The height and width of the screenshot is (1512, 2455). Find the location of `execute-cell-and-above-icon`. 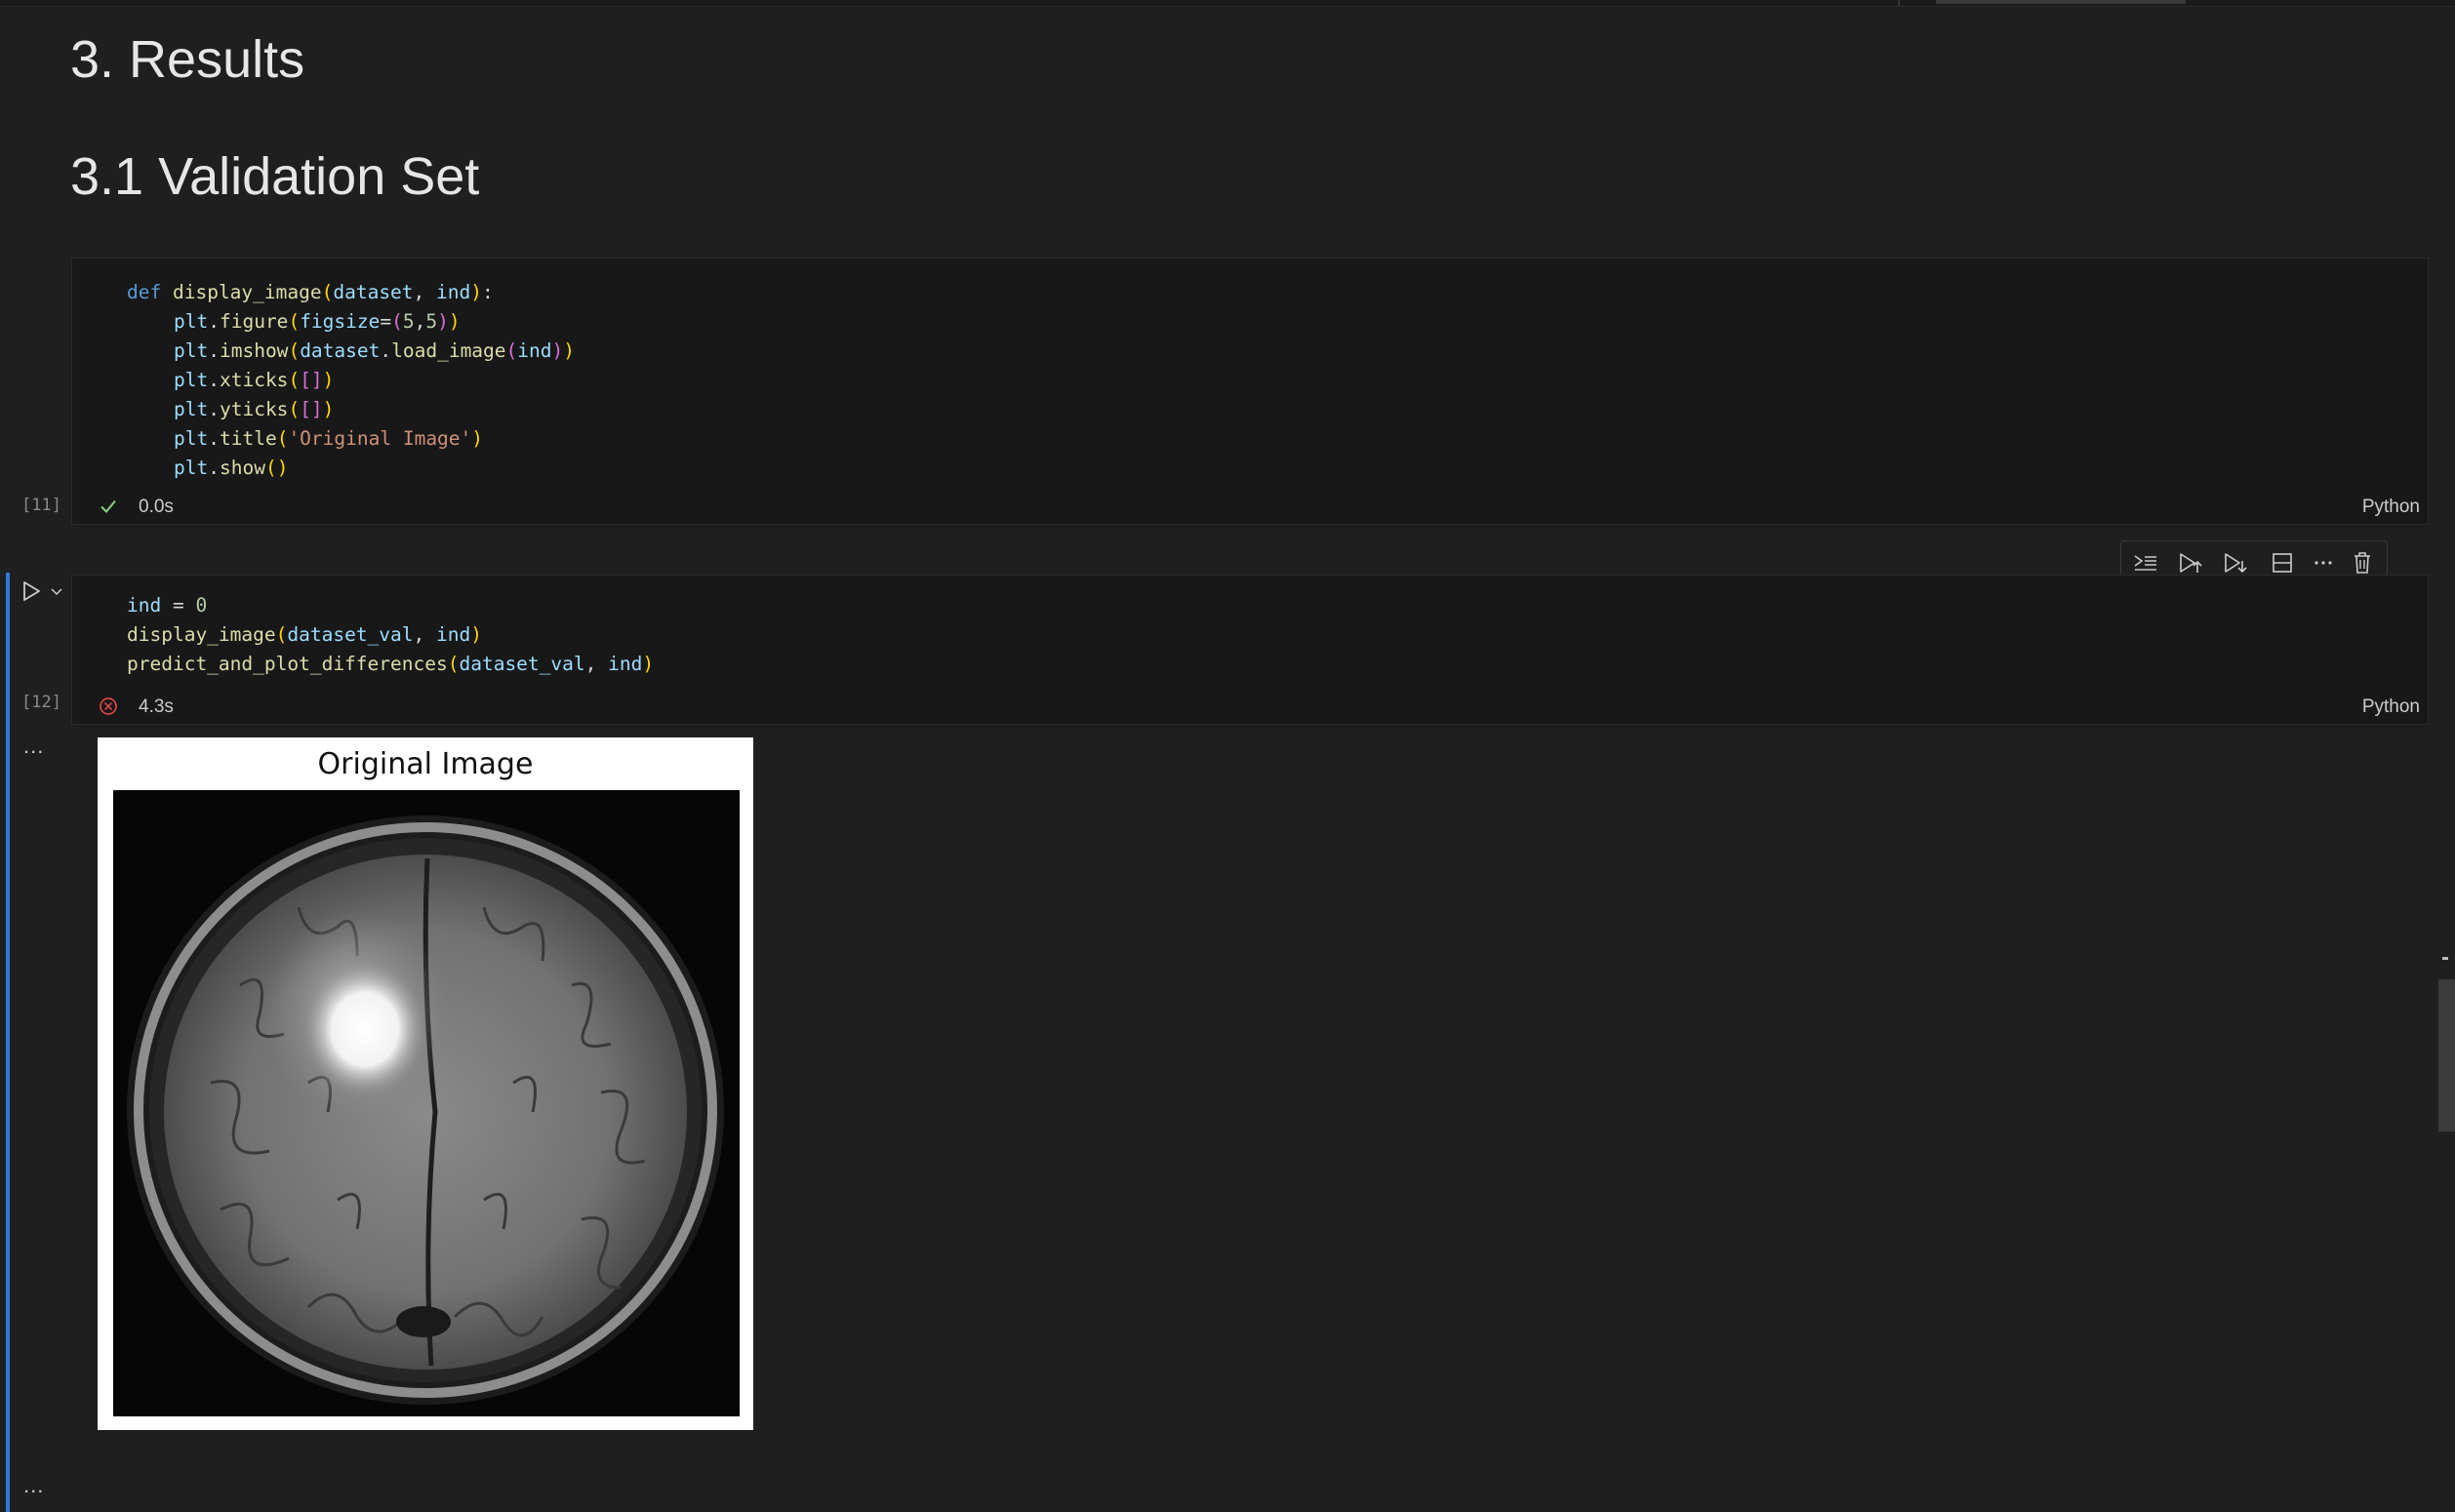

execute-cell-and-above-icon is located at coordinates (2191, 563).